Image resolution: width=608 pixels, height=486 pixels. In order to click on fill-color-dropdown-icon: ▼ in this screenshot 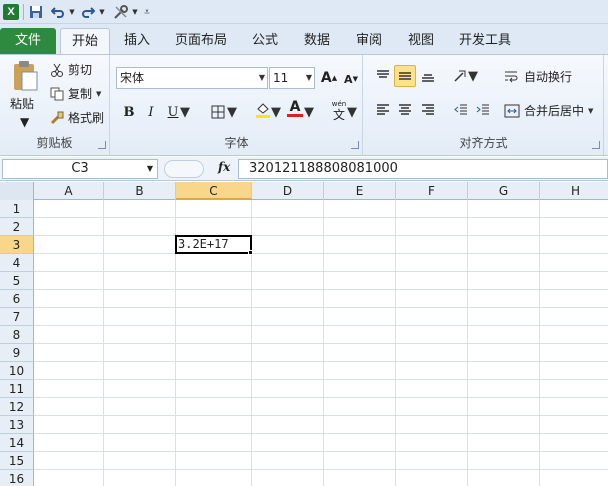, I will do `click(276, 112)`.